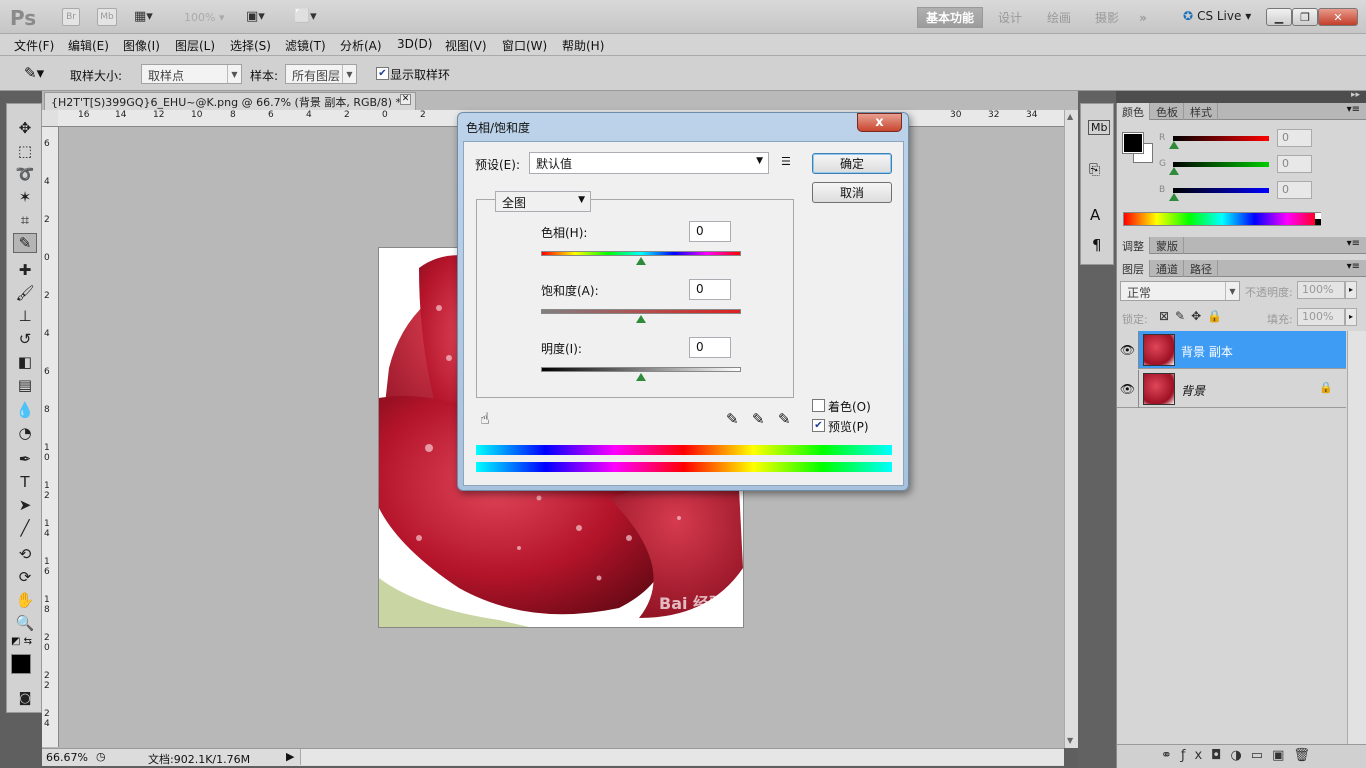 This screenshot has height=768, width=1366. I want to click on default-colors-icon: ◩ ⇆, so click(21, 641).